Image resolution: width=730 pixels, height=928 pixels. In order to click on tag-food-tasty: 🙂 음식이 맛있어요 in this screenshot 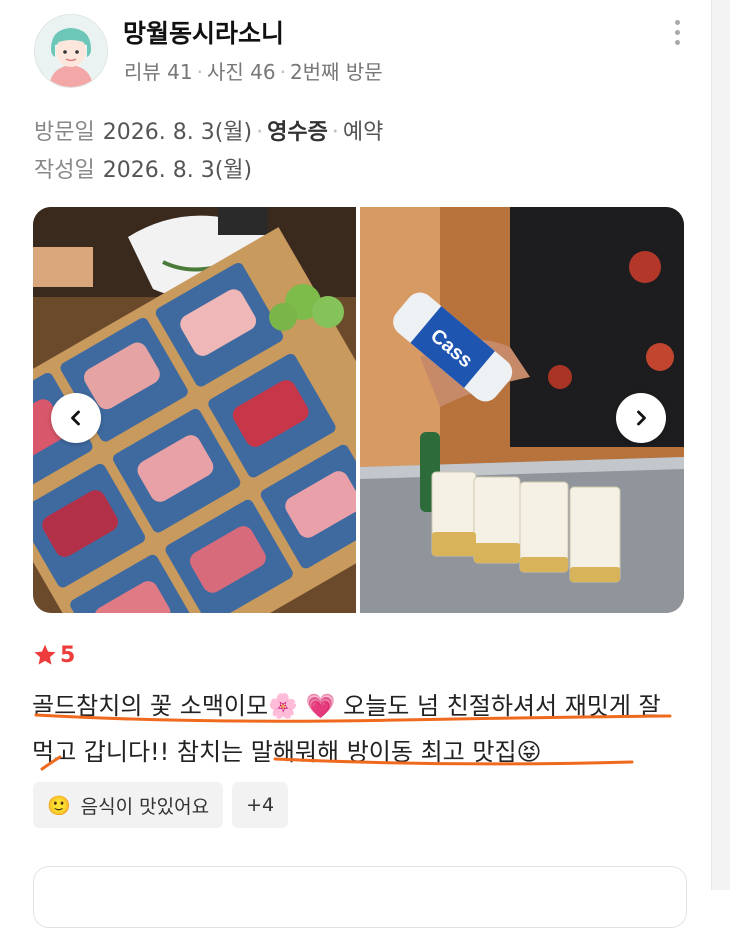, I will do `click(128, 805)`.